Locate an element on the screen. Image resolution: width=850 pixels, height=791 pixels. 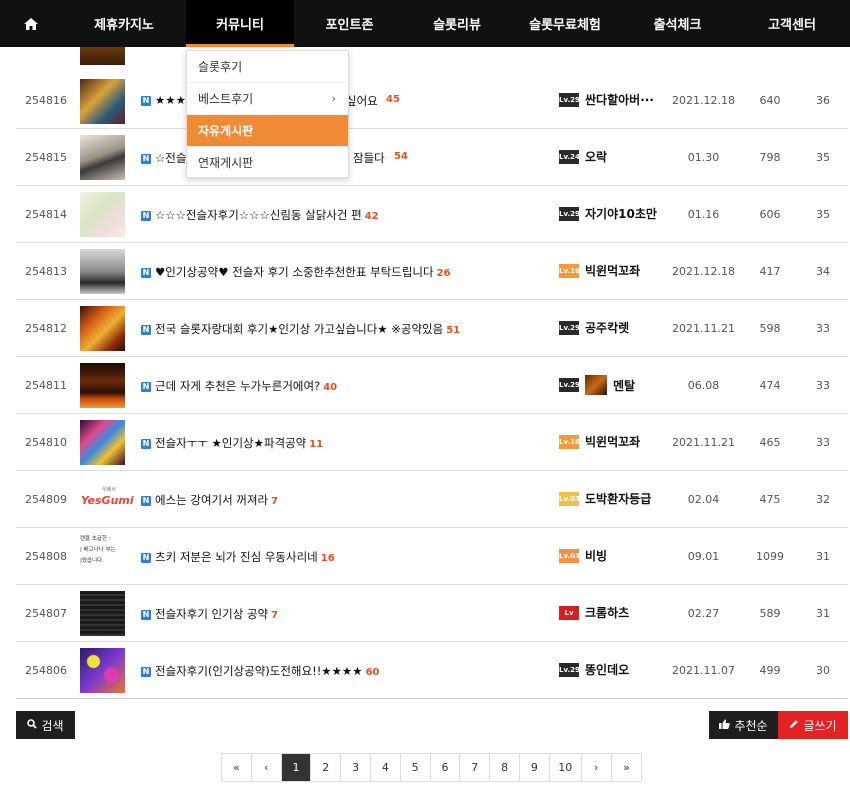
post-number: 254813 is located at coordinates (46, 271).